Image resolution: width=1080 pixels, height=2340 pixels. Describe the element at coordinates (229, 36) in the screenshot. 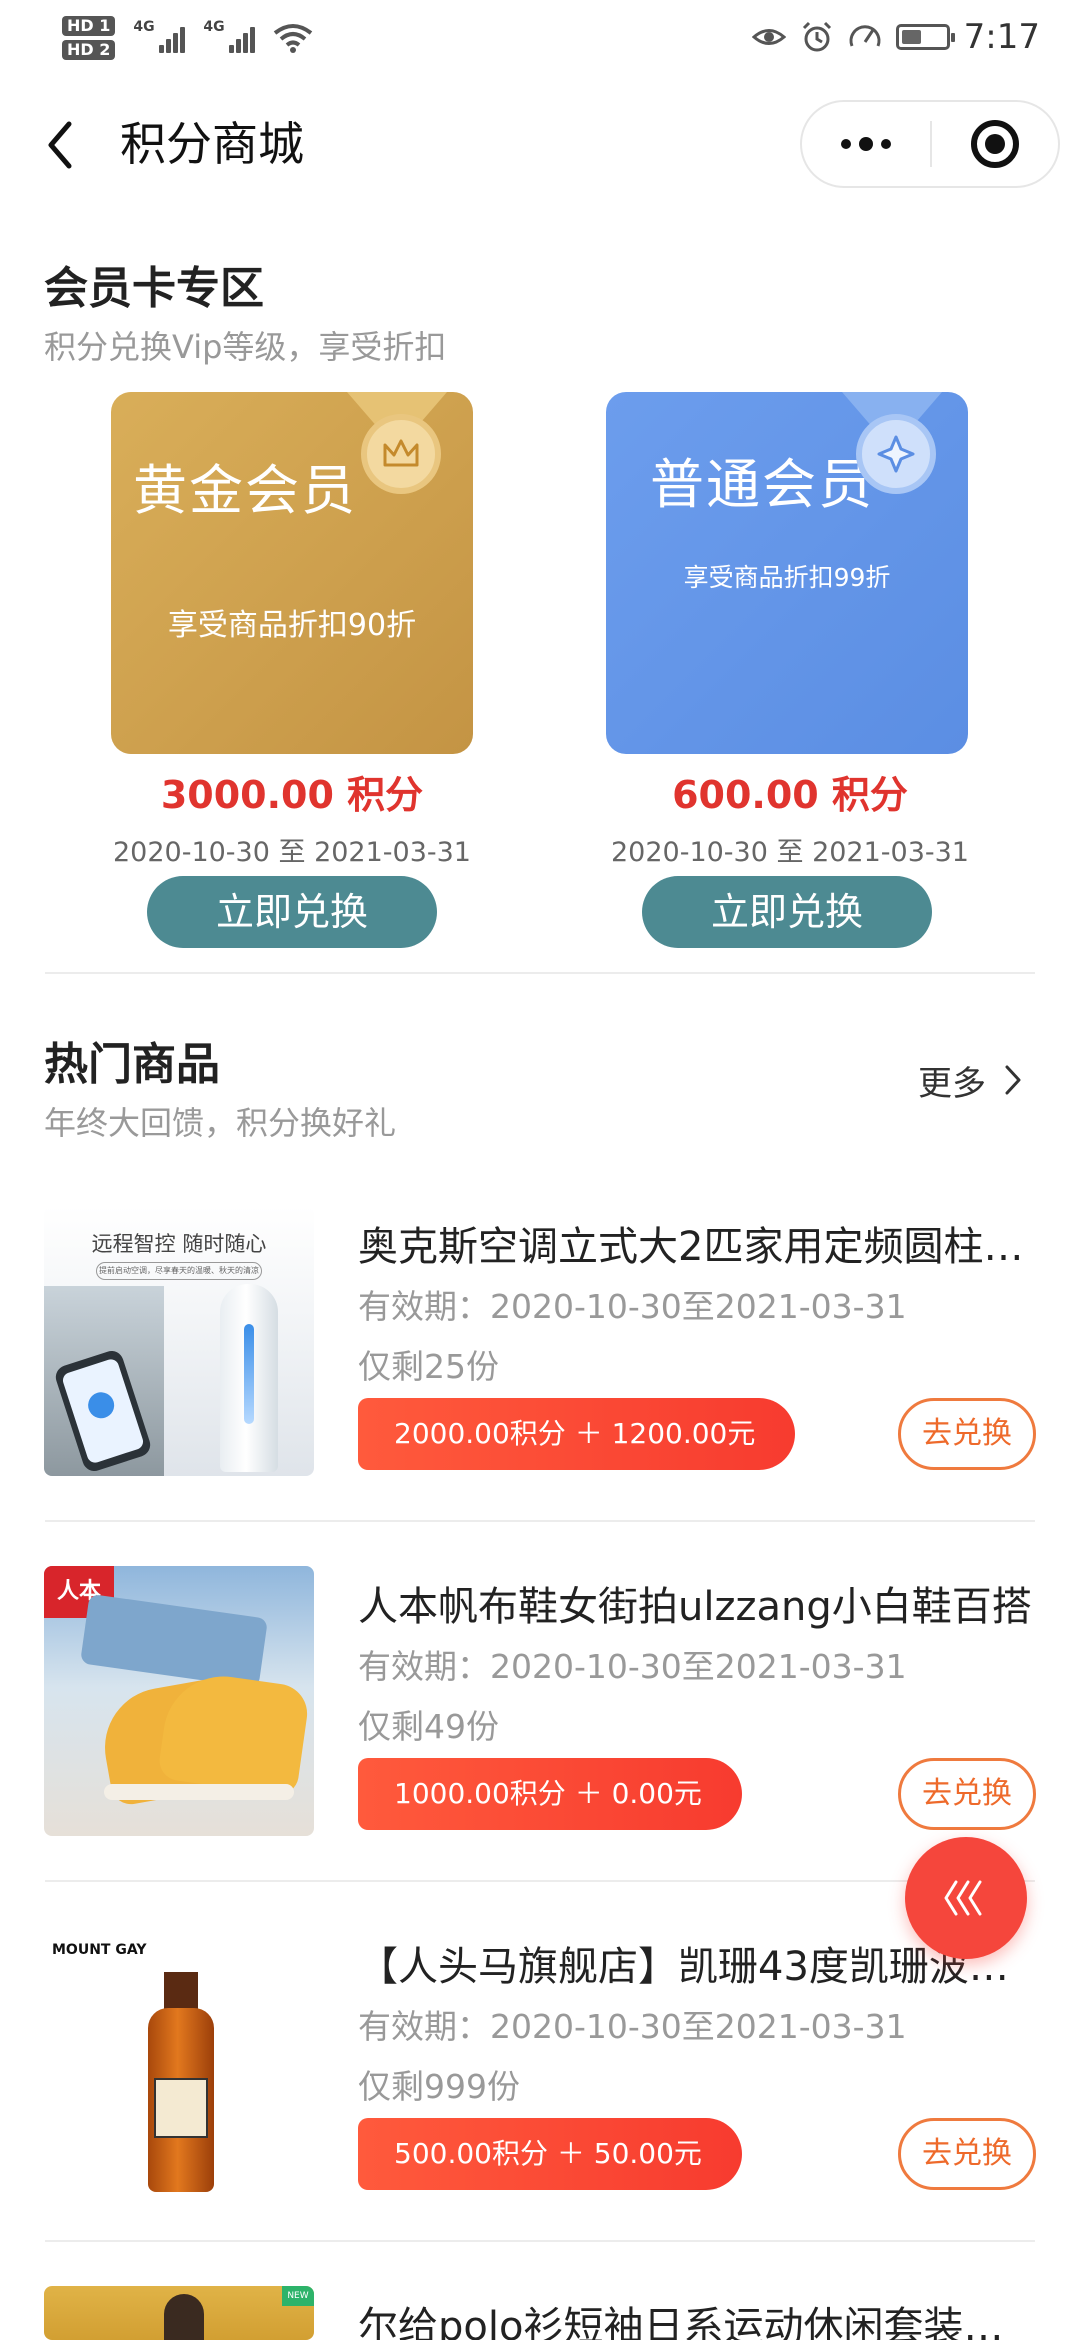

I see `signal-2-icon: 4G` at that location.